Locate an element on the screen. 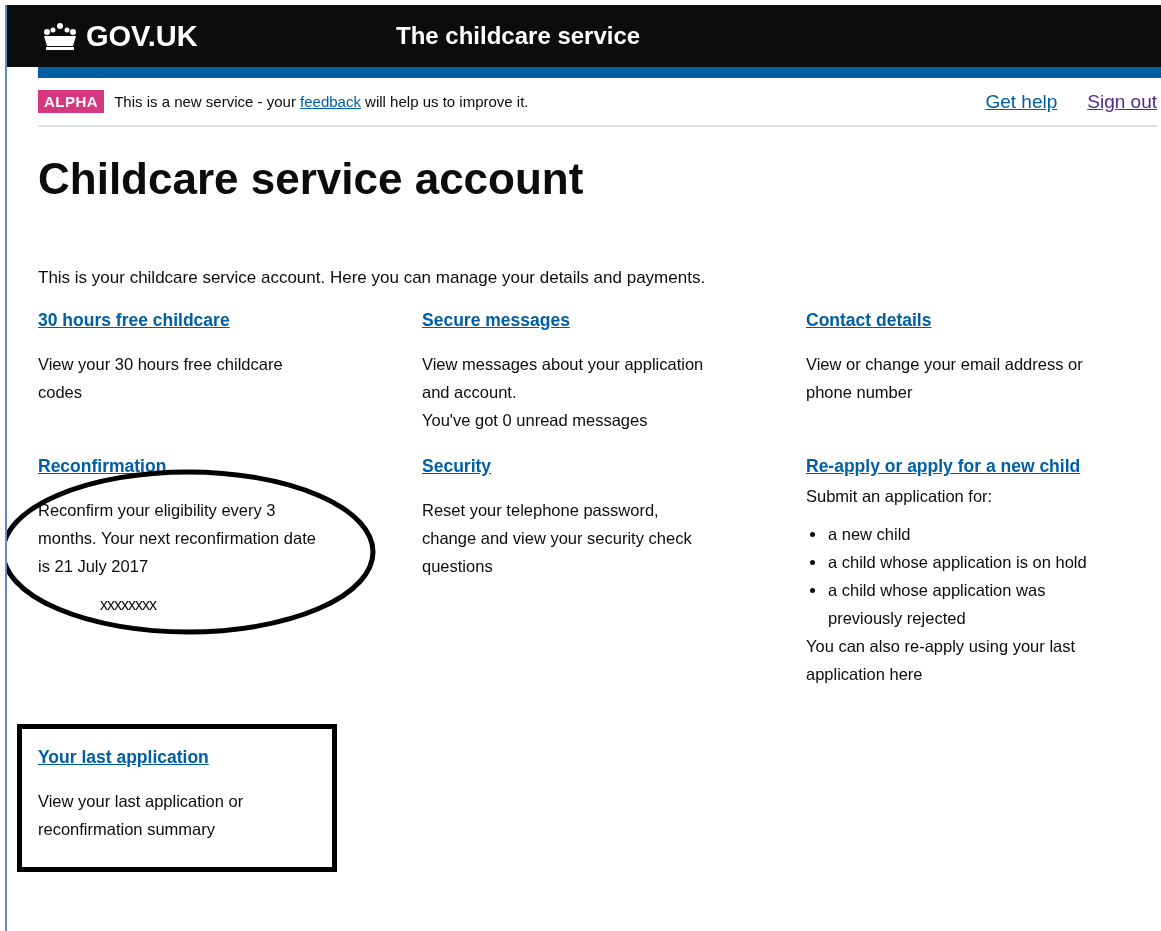 Image resolution: width=1161 pixels, height=931 pixels. card-link: Re-apply or apply for a new child is located at coordinates (943, 465).